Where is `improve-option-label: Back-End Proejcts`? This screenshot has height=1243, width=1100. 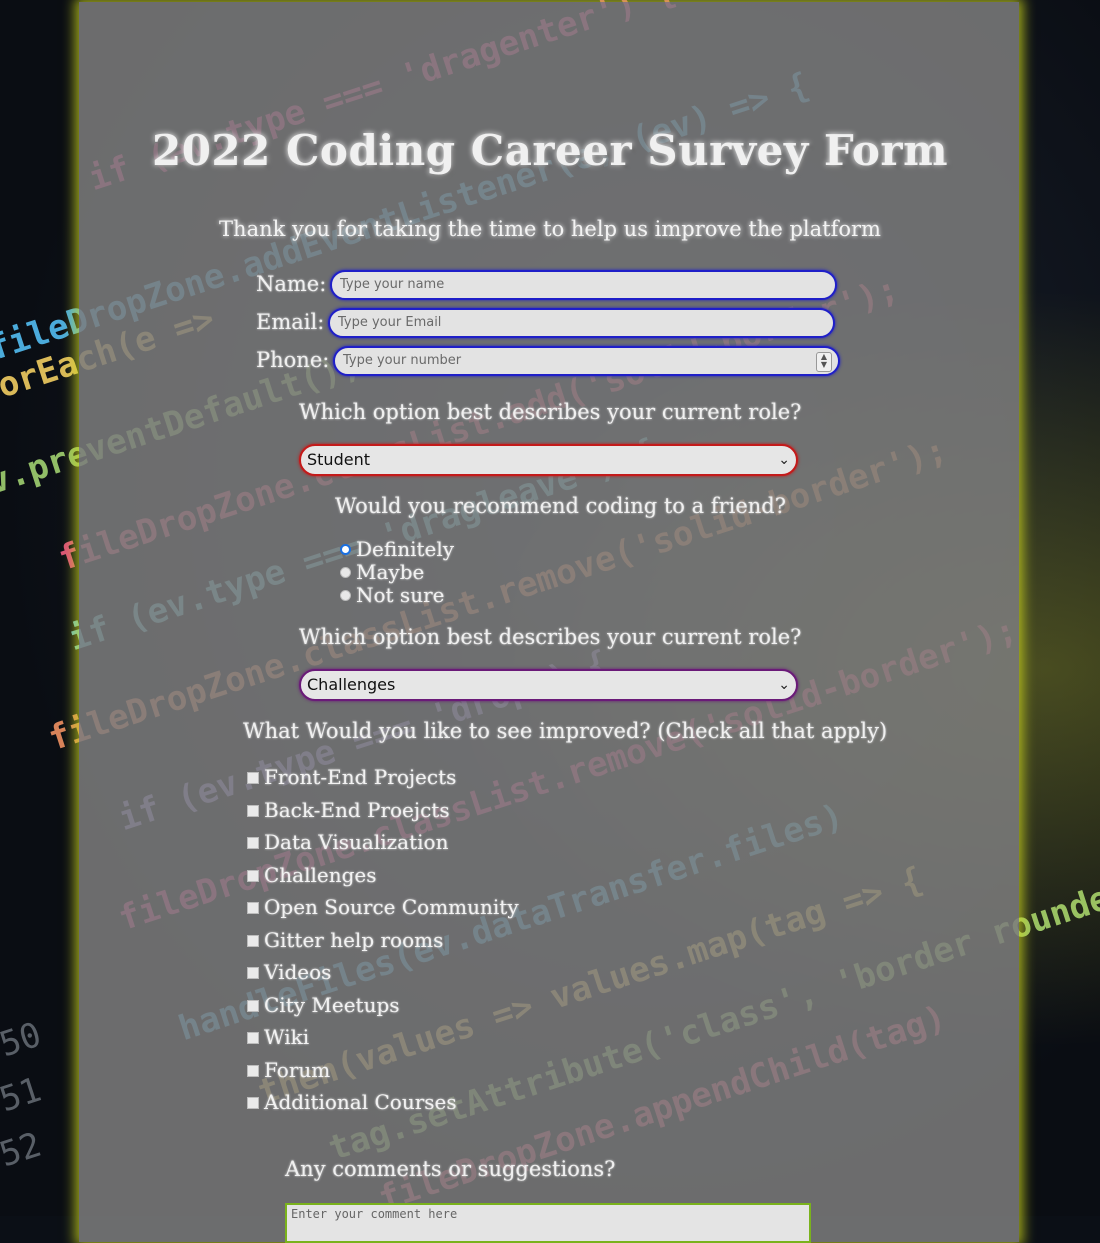 improve-option-label: Back-End Proejcts is located at coordinates (357, 809).